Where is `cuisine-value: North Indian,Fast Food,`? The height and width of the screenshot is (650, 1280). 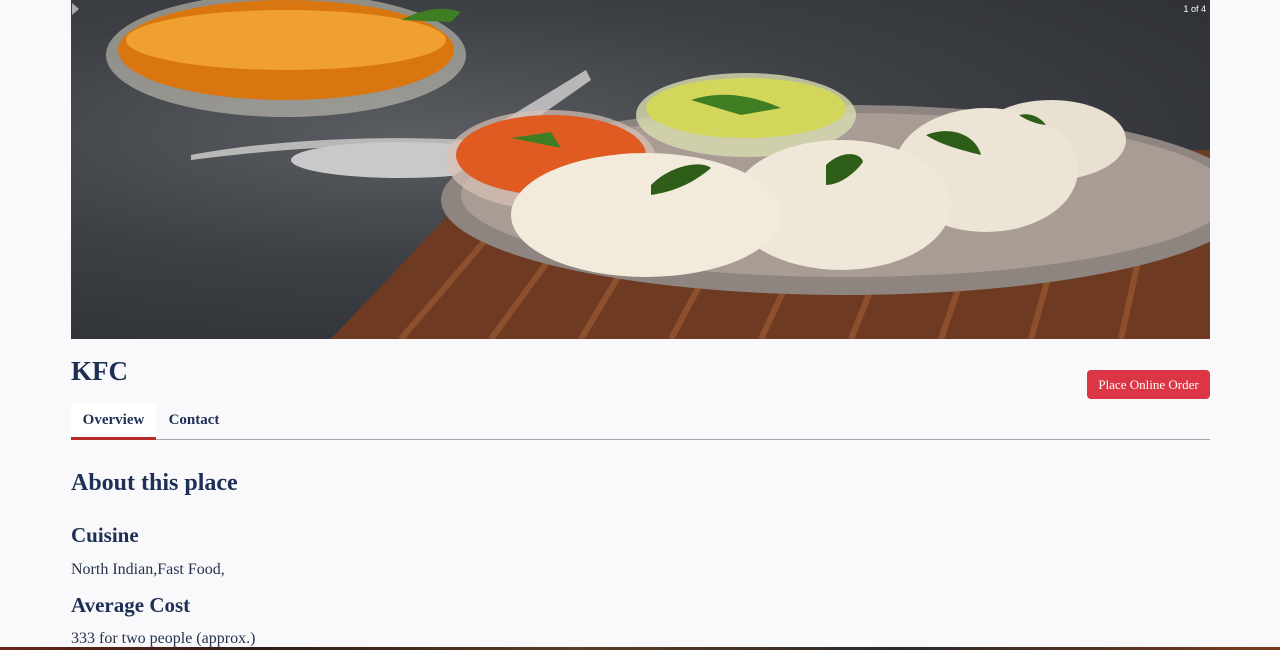
cuisine-value: North Indian,Fast Food, is located at coordinates (148, 569).